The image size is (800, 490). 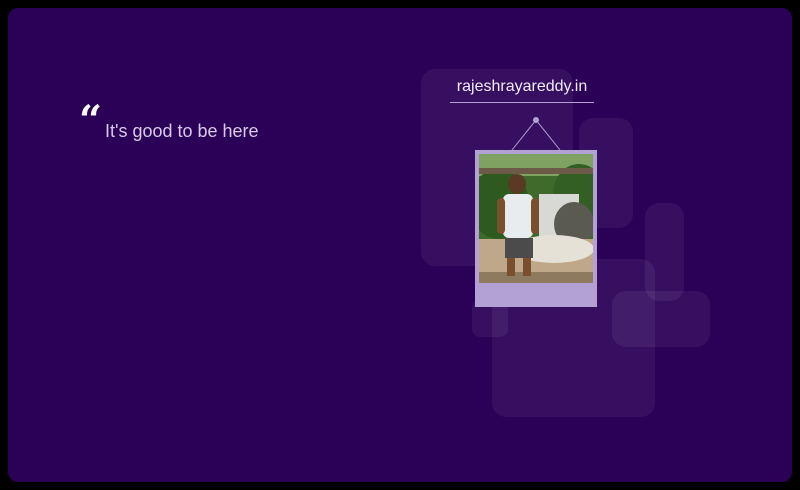 I want to click on quote-icon: “, so click(x=91, y=120).